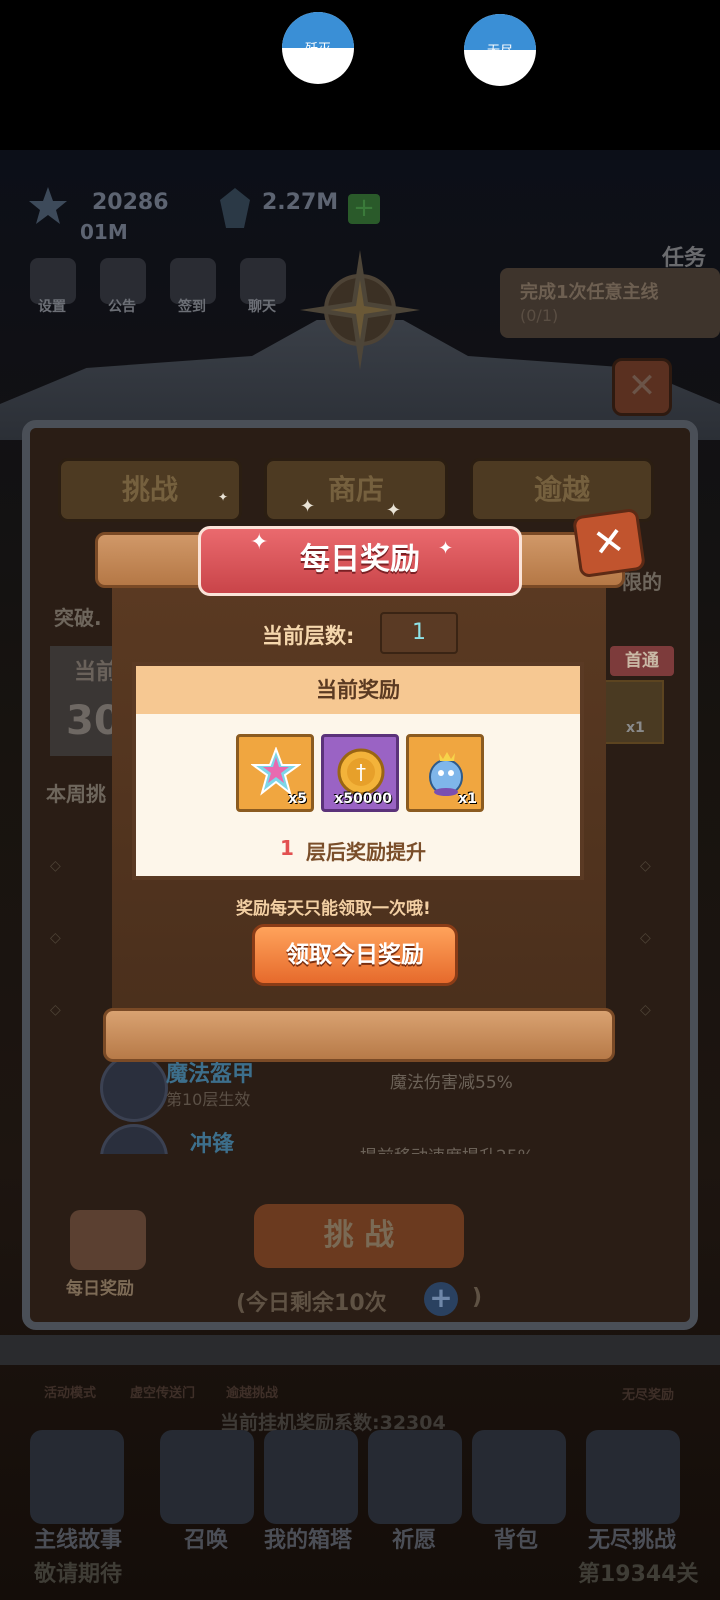  What do you see at coordinates (515, 1540) in the screenshot?
I see `nav-bag-label: 背包` at bounding box center [515, 1540].